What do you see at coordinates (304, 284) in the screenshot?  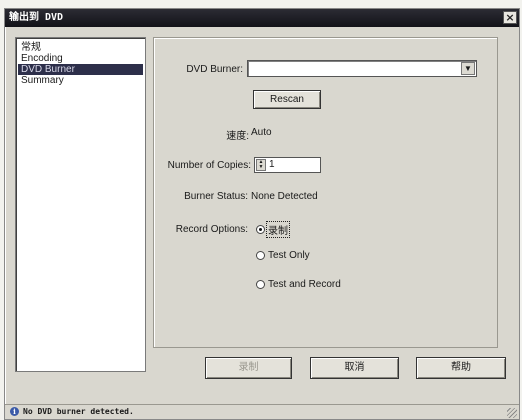 I see `test-and-record-option-label: Test and Record` at bounding box center [304, 284].